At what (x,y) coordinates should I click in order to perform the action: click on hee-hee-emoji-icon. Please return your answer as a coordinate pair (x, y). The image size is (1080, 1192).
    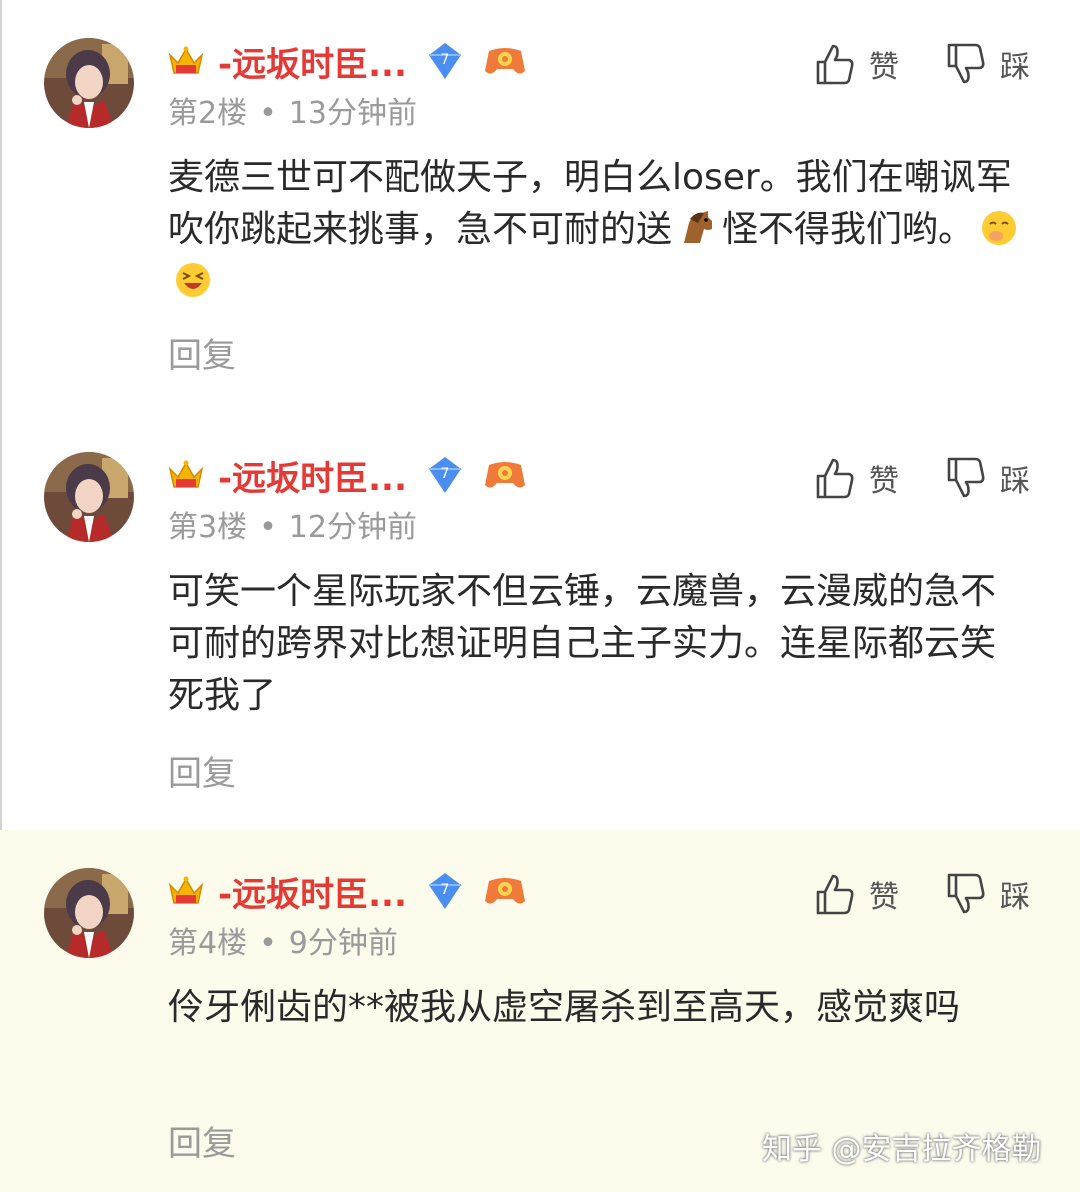
    Looking at the image, I should click on (999, 228).